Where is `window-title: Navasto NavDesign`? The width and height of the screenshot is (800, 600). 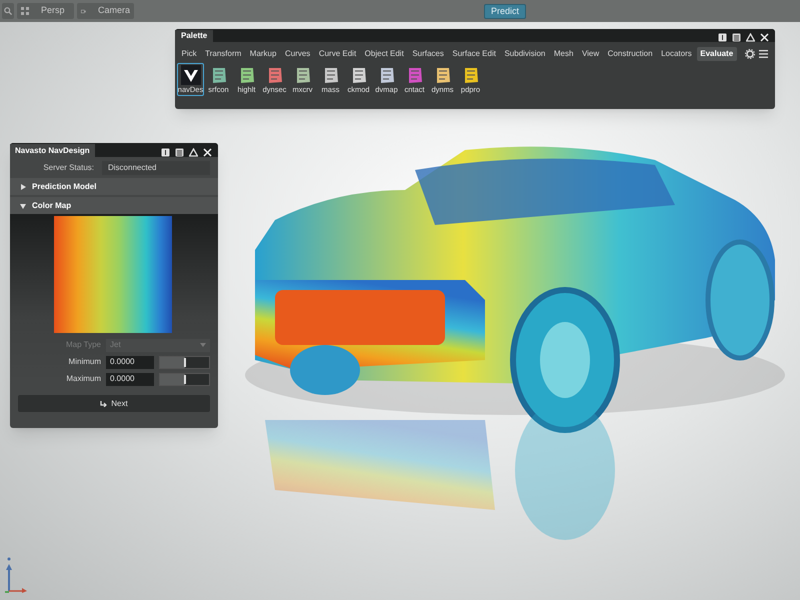
window-title: Navasto NavDesign is located at coordinates (52, 150).